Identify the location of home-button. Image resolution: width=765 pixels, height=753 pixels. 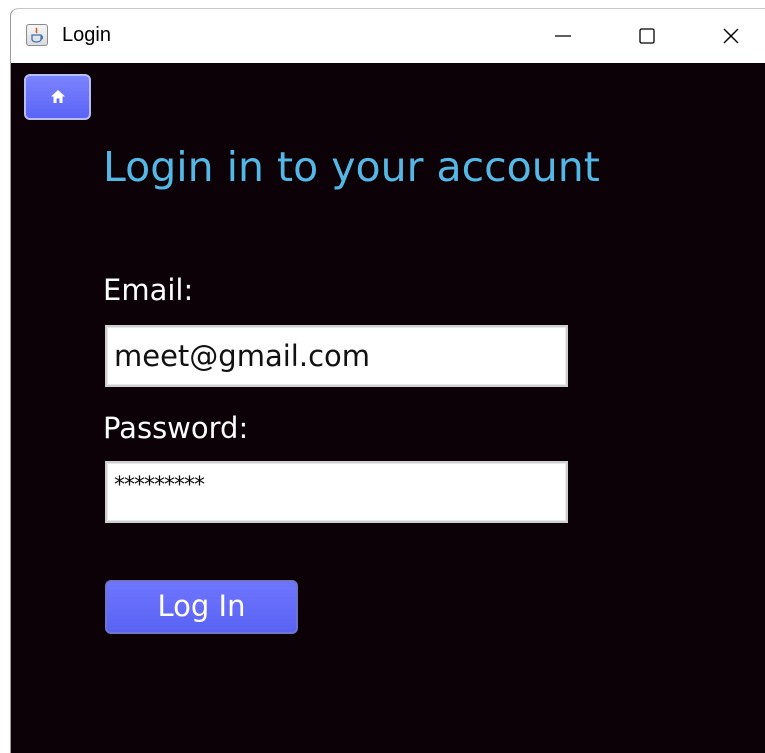
(57, 97).